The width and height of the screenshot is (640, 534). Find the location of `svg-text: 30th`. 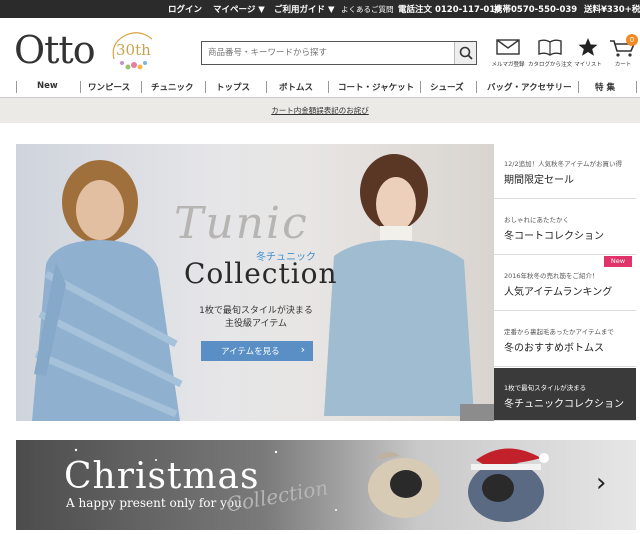

svg-text: 30th is located at coordinates (133, 50).